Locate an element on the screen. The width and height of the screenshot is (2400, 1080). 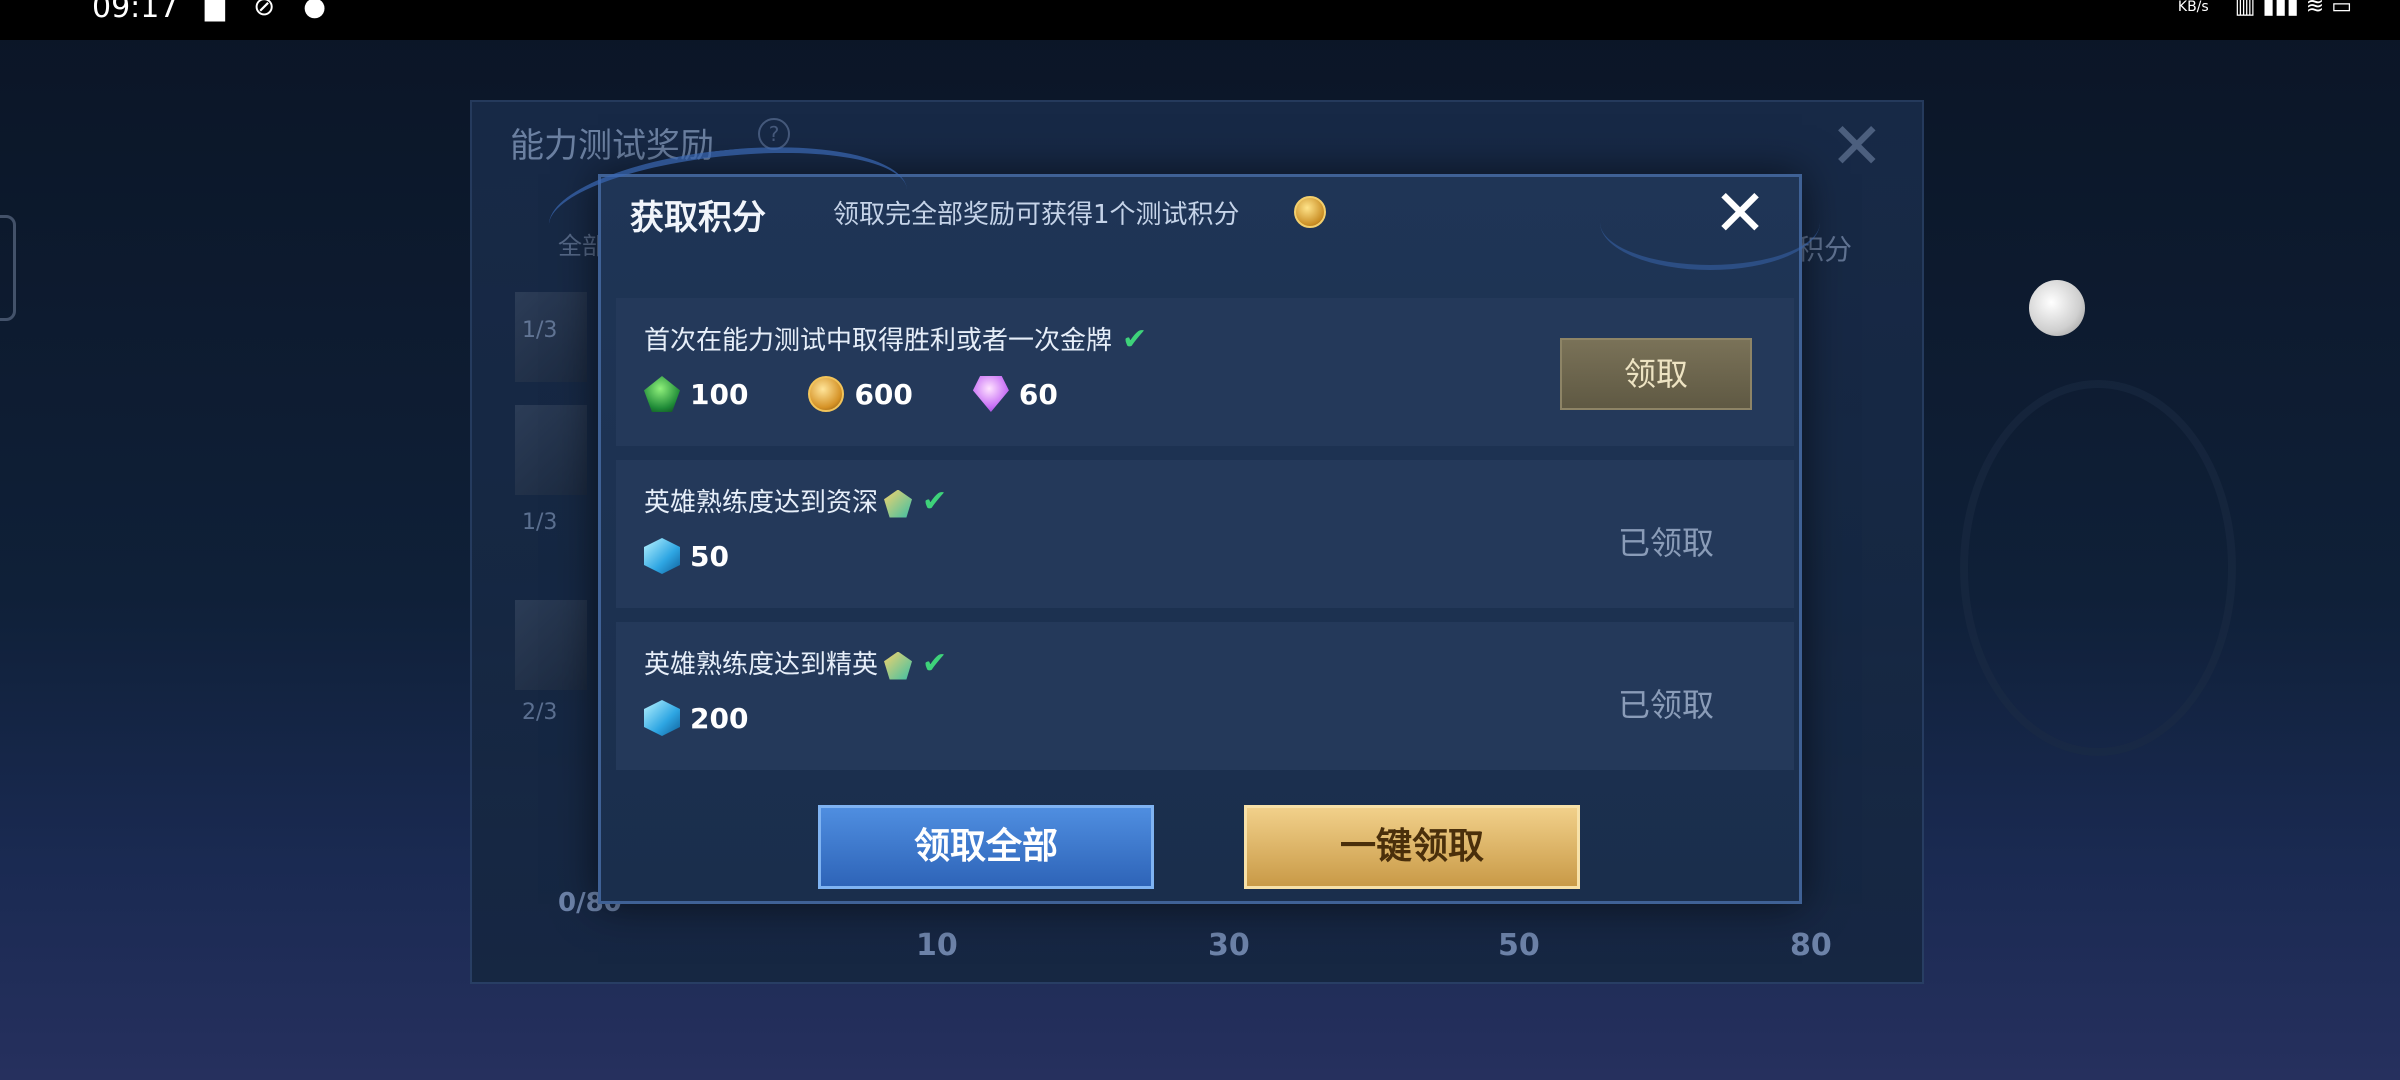
gold-coin-icon is located at coordinates (826, 394).